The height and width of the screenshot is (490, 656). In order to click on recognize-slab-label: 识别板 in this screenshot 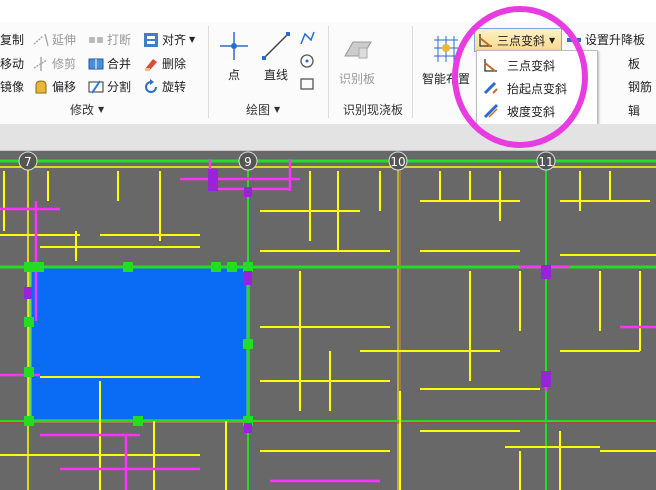, I will do `click(356, 79)`.